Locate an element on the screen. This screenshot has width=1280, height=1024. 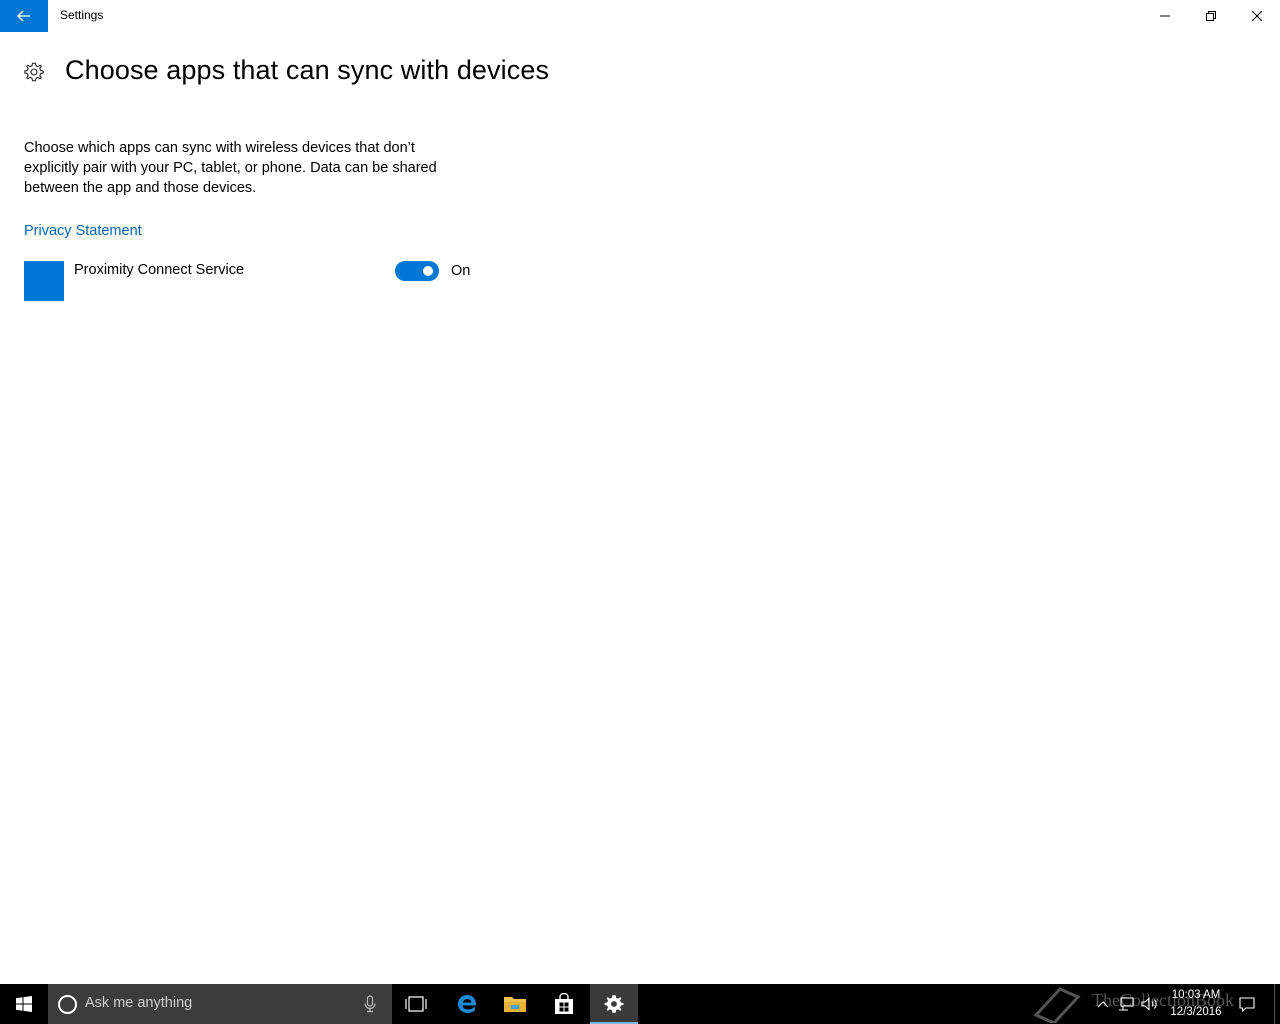
taskbar-search-box: Ask me anything is located at coordinates (220, 1004).